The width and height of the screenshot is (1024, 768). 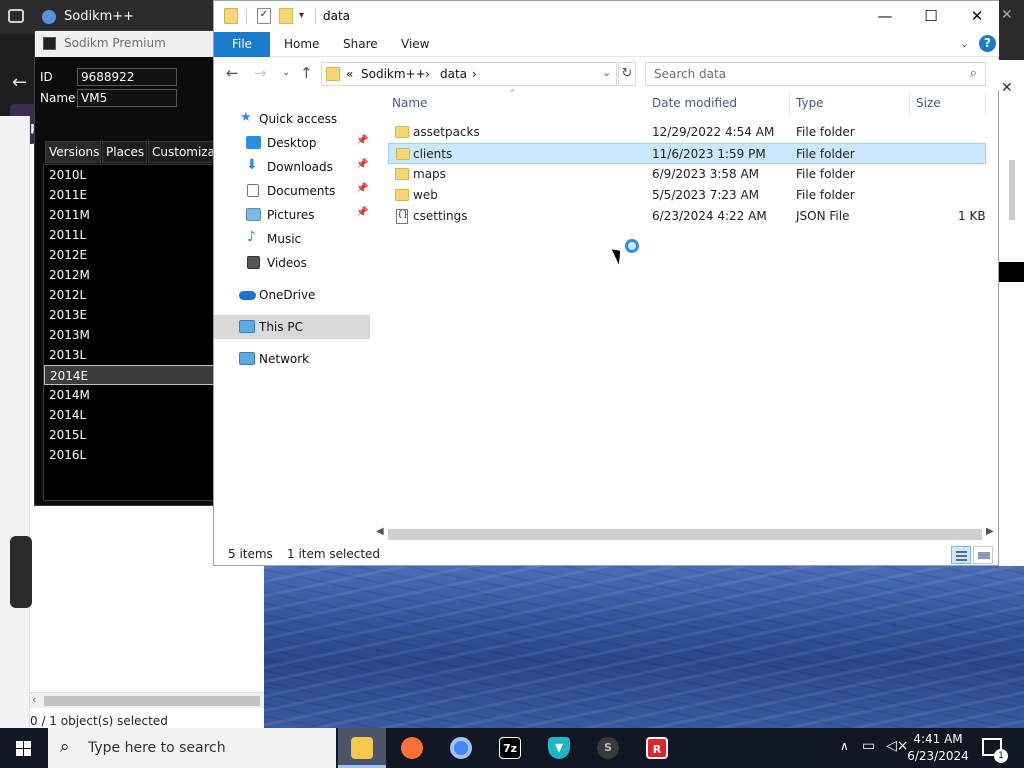 What do you see at coordinates (657, 748) in the screenshot?
I see `taskbar-roblox-studio: R` at bounding box center [657, 748].